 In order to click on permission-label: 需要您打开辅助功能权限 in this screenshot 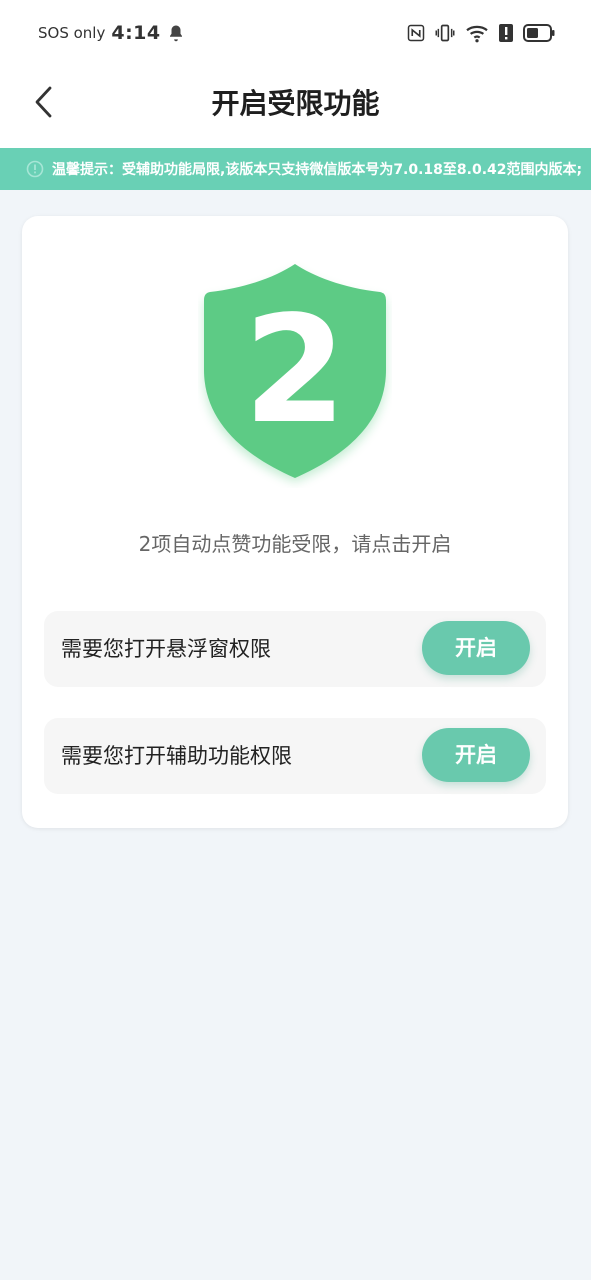, I will do `click(176, 756)`.